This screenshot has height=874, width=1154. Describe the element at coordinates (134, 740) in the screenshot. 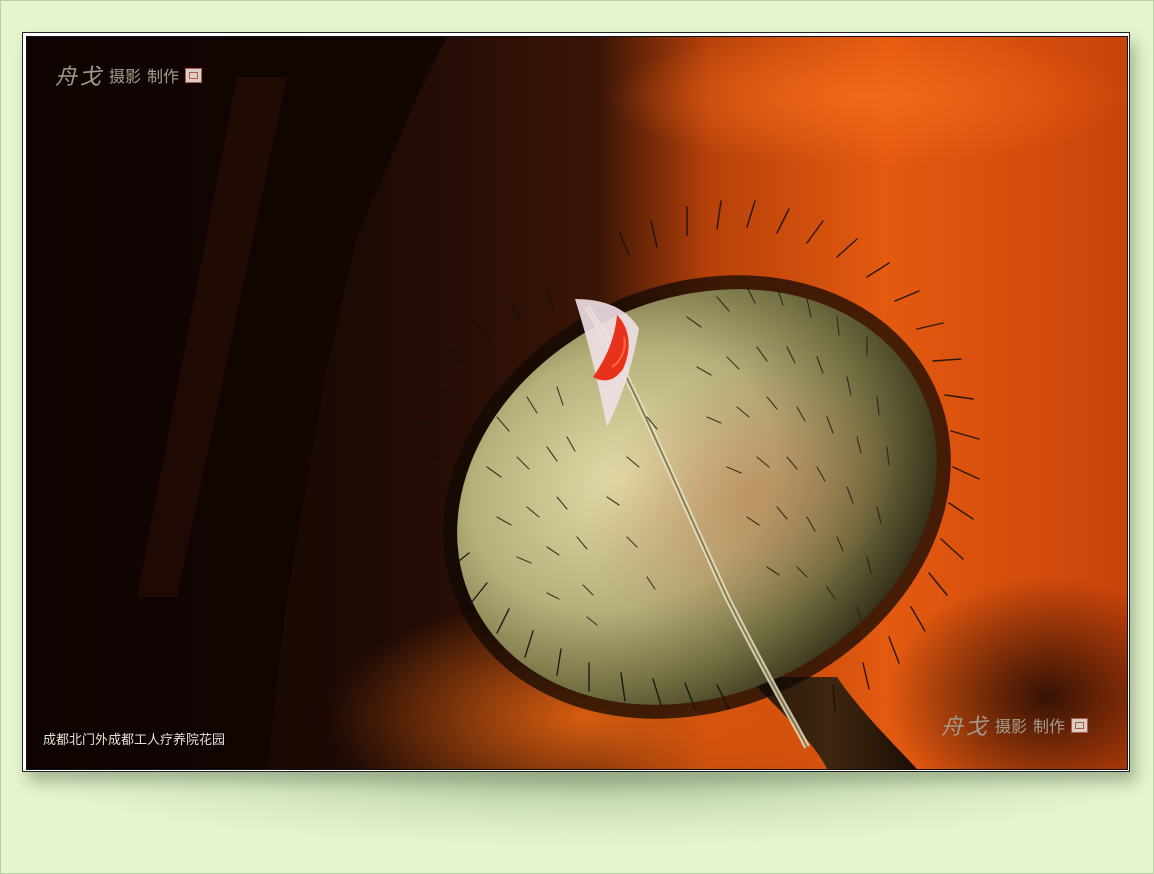

I see `photo-caption: 成都北门外成都工人疗养院花园` at that location.